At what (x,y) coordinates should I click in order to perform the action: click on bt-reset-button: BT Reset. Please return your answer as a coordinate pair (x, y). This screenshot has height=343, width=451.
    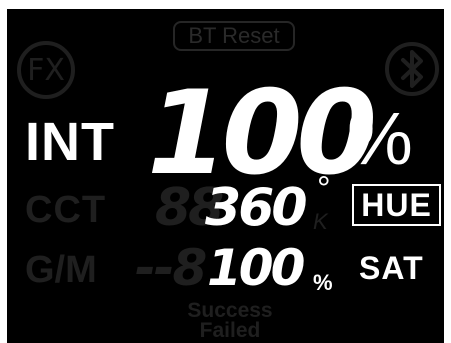
    Looking at the image, I should click on (234, 36).